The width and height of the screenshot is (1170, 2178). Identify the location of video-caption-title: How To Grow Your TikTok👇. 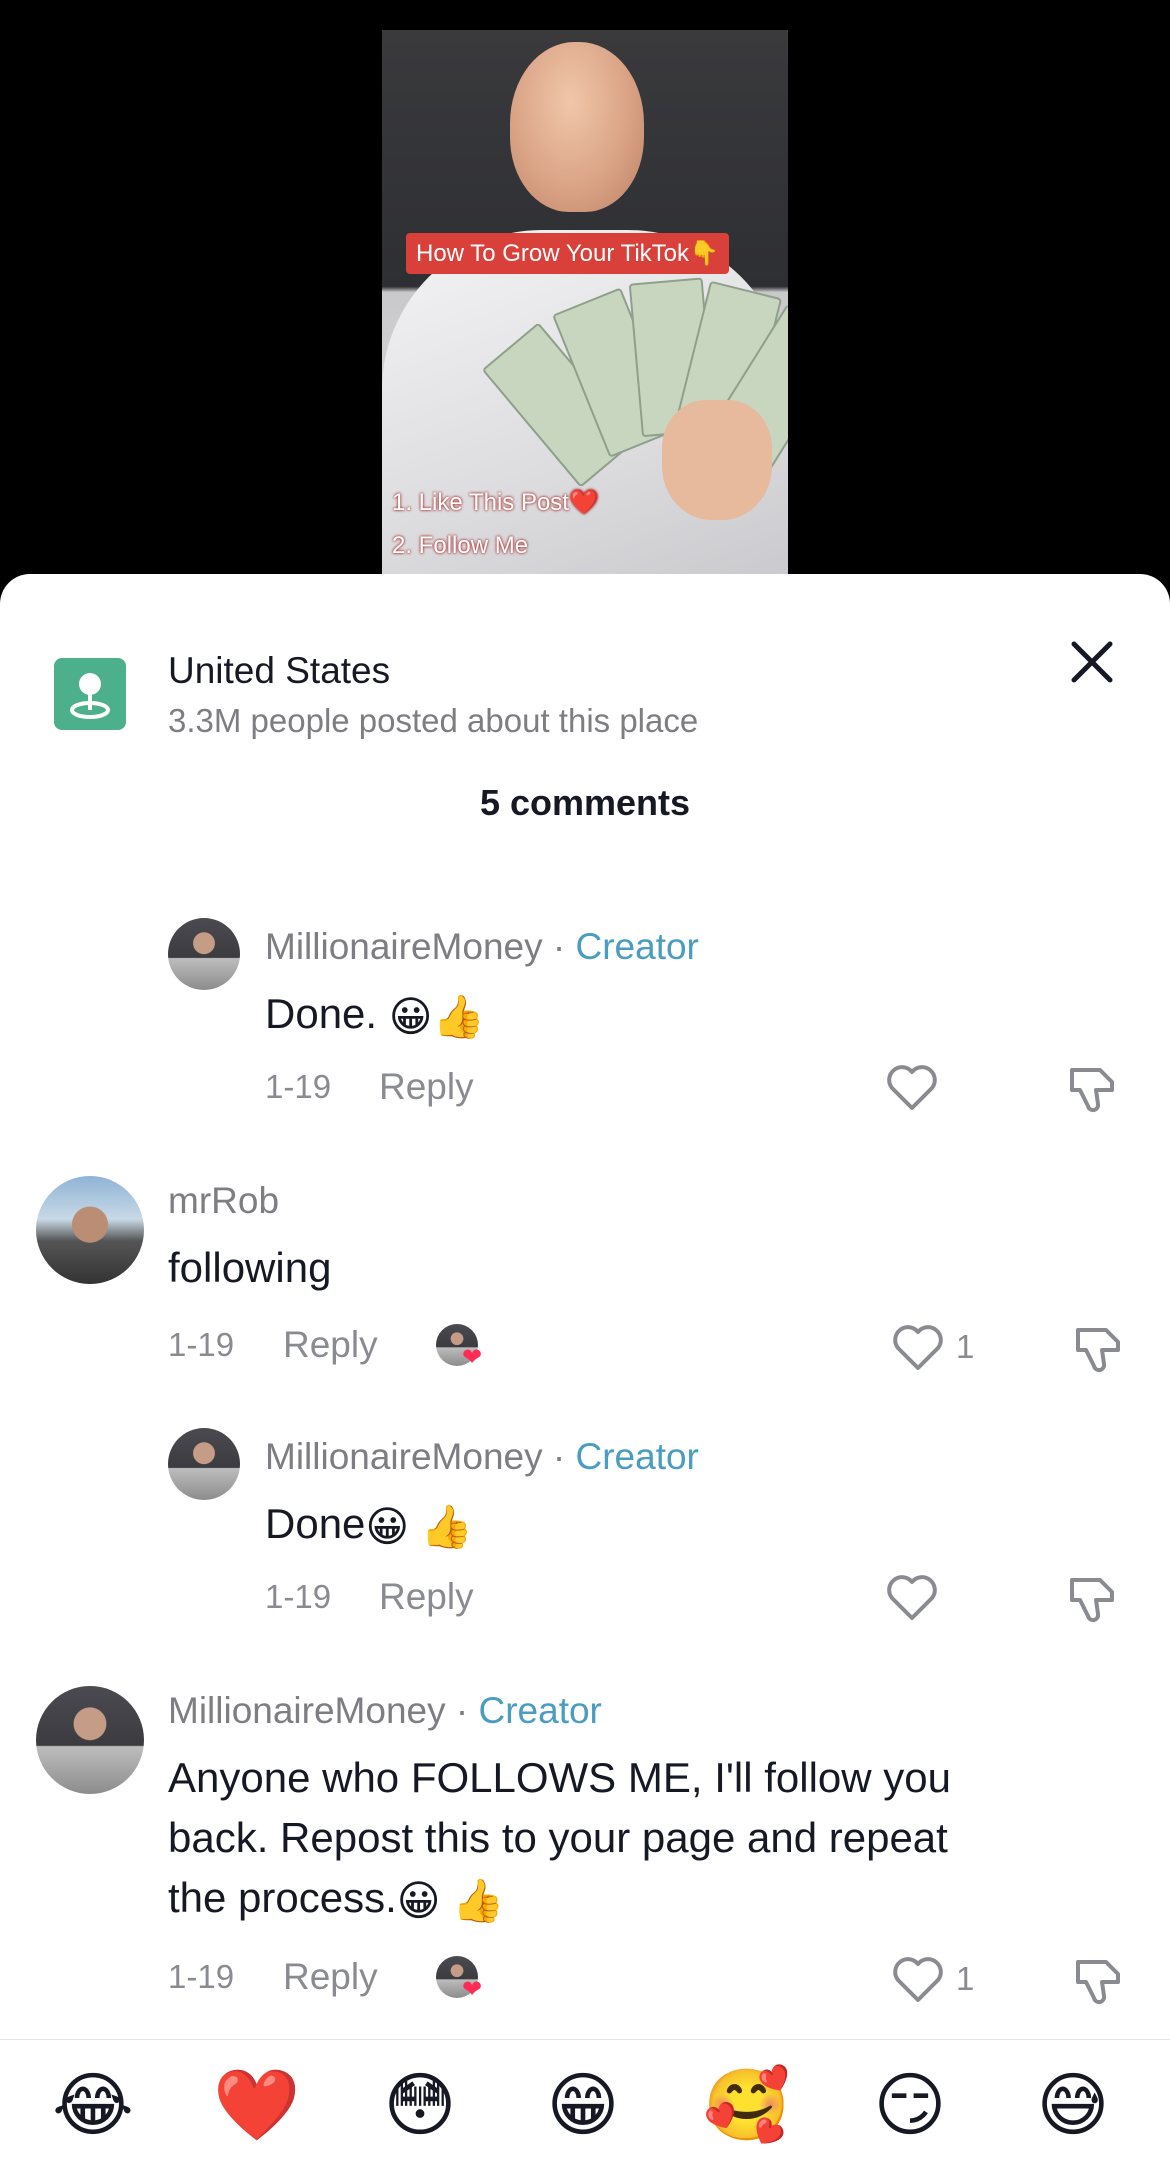
(567, 253).